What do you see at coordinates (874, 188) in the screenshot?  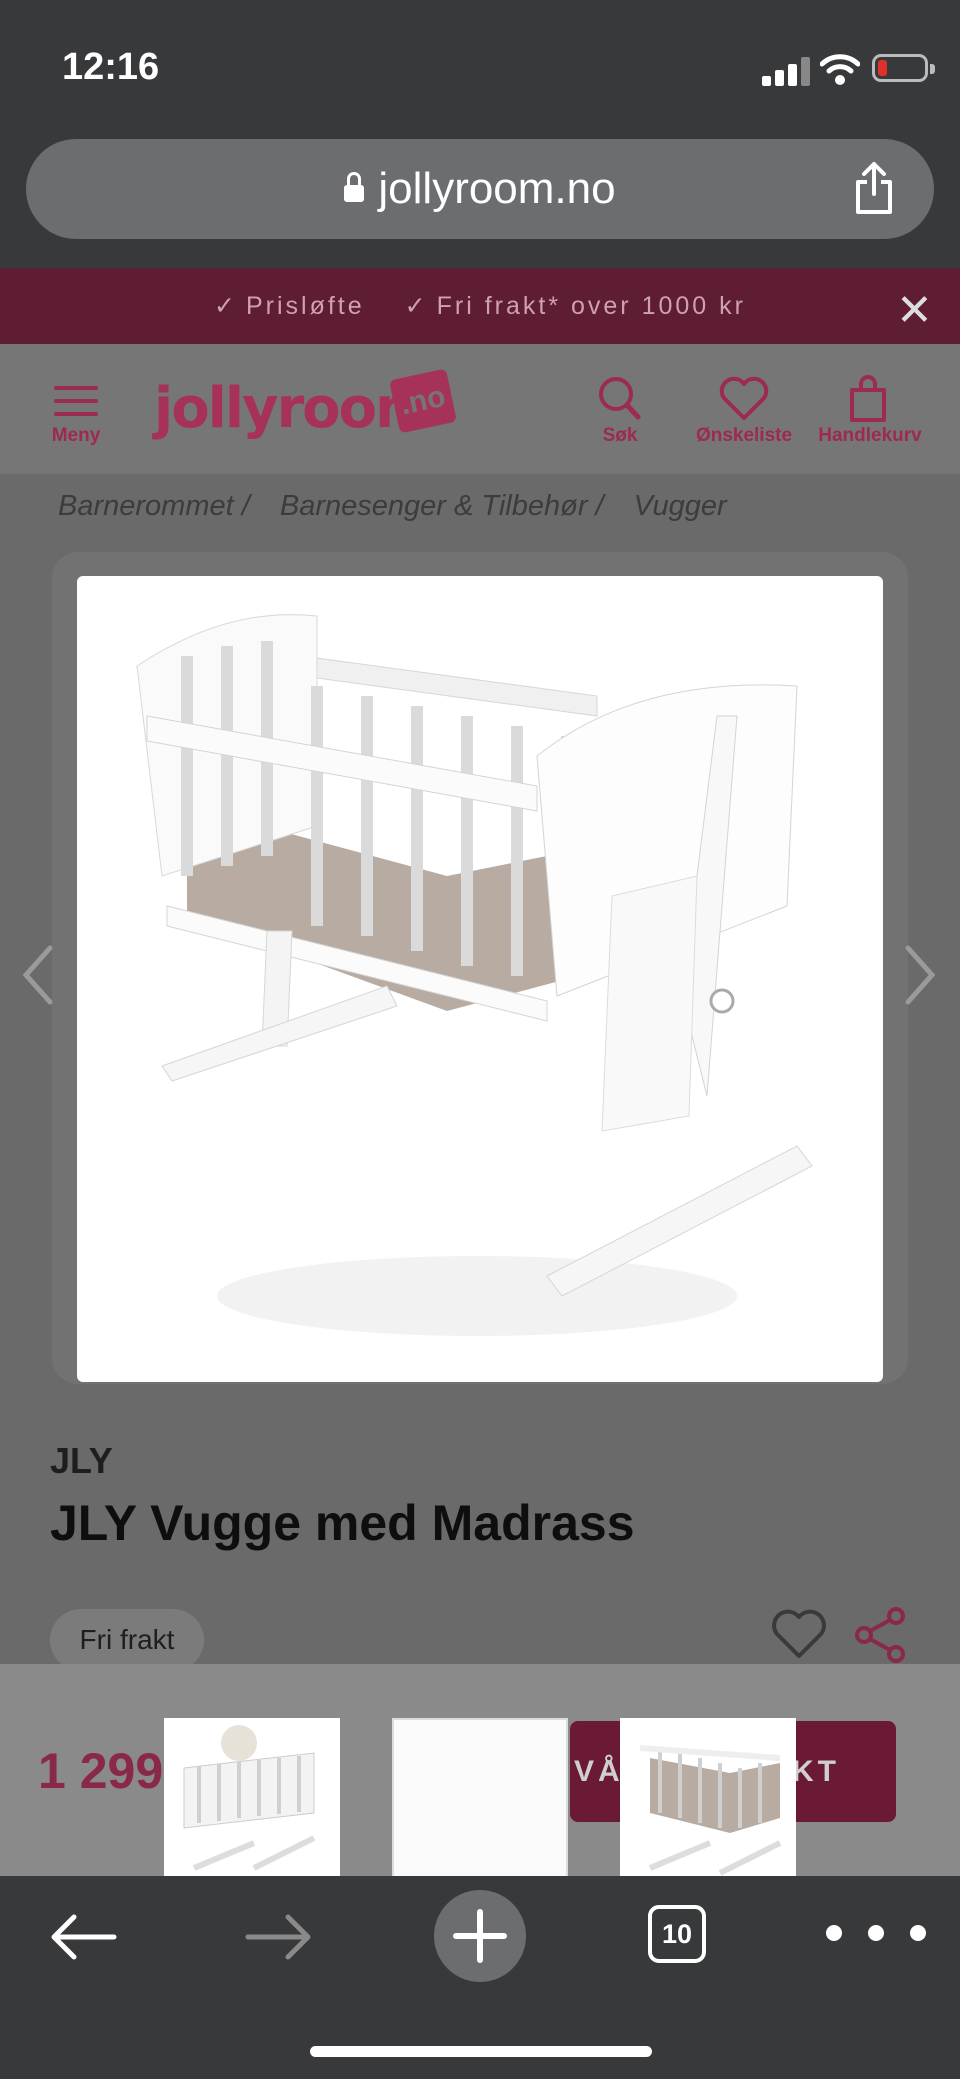 I see `share-icon` at bounding box center [874, 188].